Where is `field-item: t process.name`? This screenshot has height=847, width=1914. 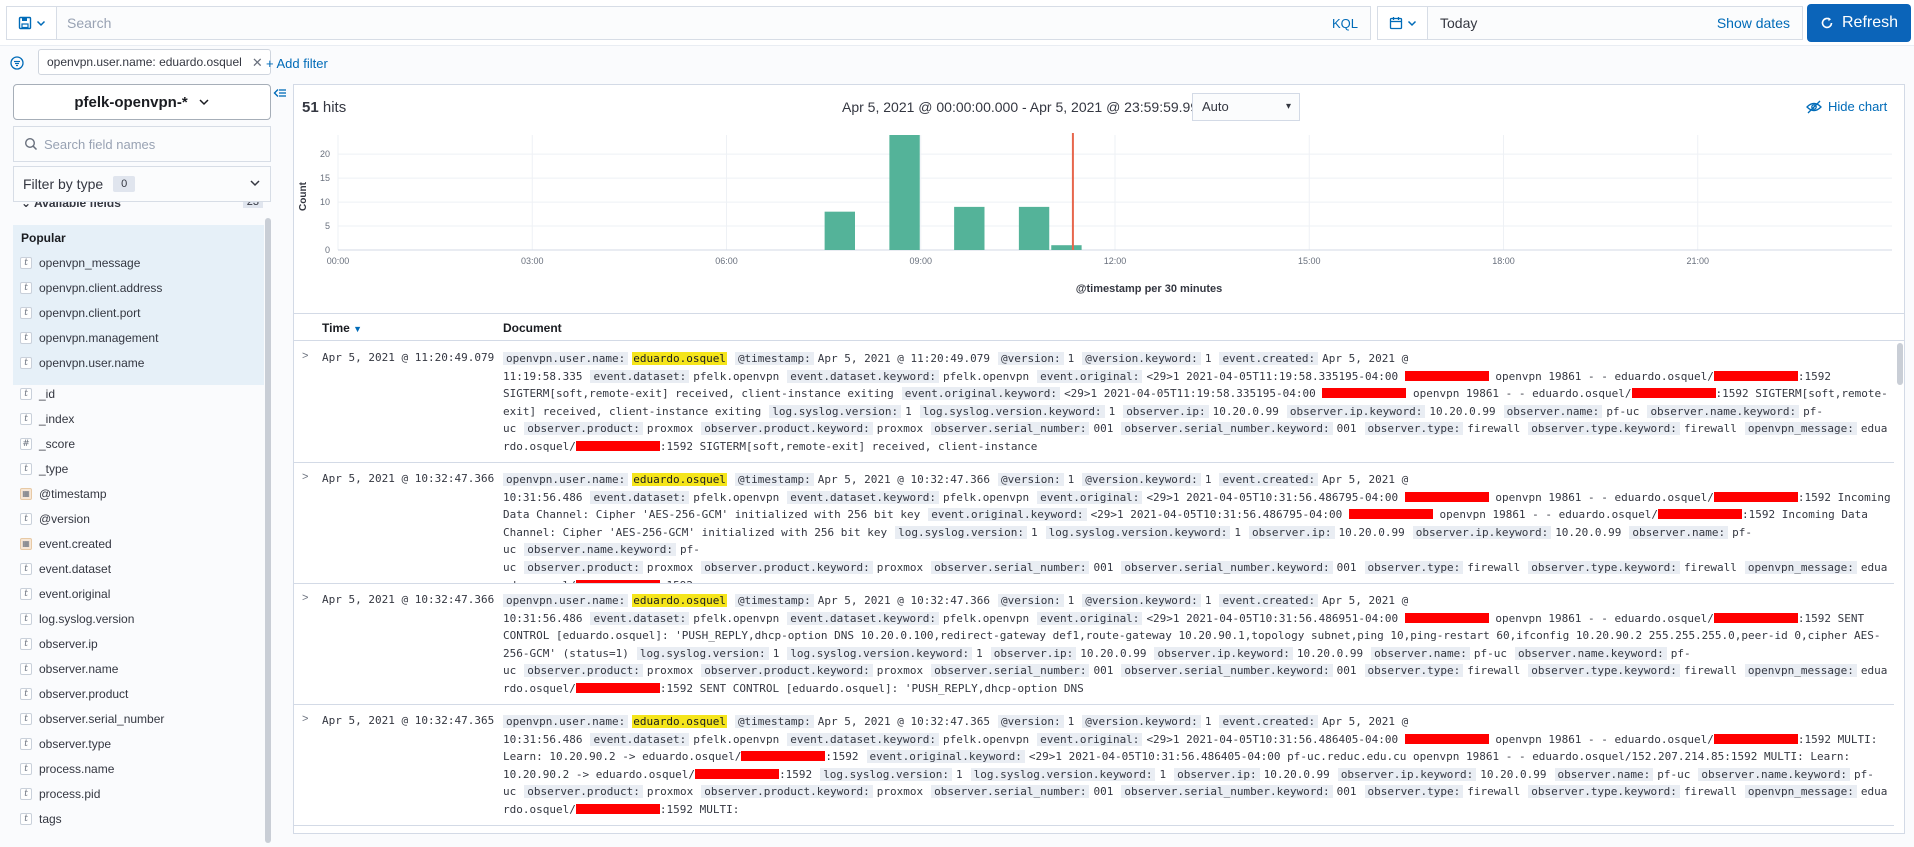 field-item: t process.name is located at coordinates (138, 768).